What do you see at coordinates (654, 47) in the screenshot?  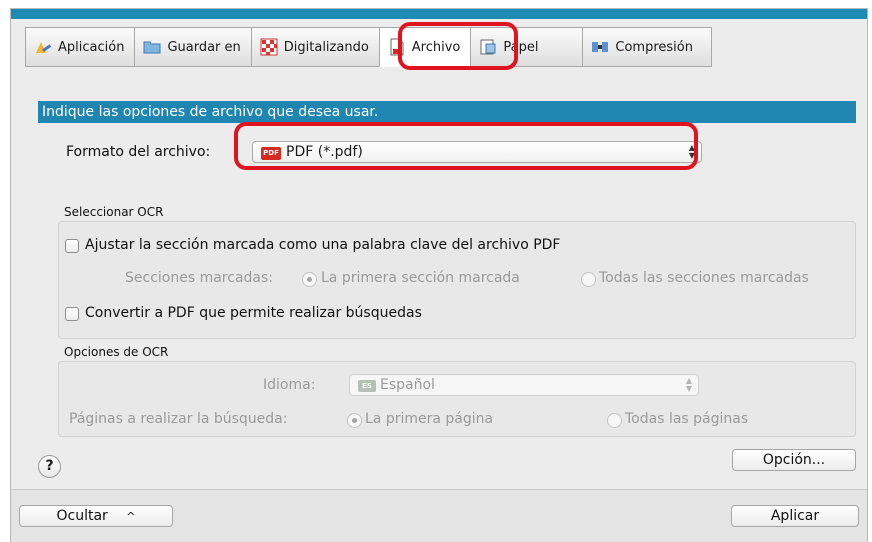 I see `tab-label: Compresión` at bounding box center [654, 47].